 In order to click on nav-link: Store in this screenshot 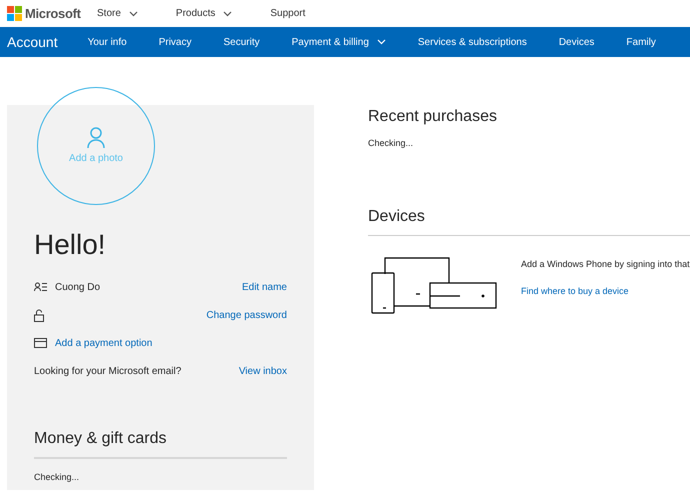, I will do `click(117, 13)`.